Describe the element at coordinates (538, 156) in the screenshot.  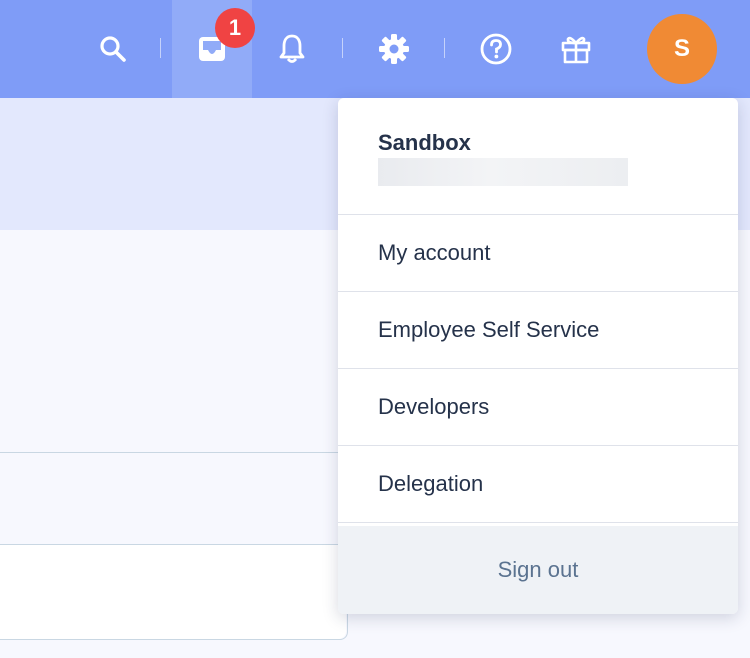
I see `account-menu-header: Sandbox` at that location.